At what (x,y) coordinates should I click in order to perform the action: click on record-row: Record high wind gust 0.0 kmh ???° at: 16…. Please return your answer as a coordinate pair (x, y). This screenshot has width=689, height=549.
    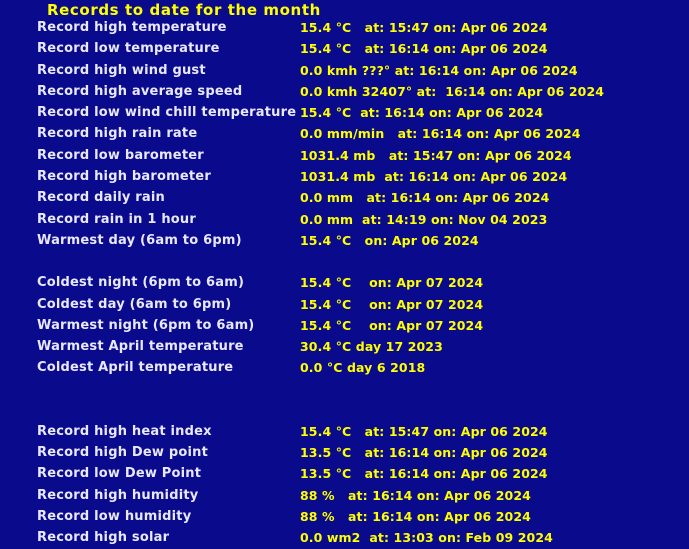
    Looking at the image, I should click on (344, 70).